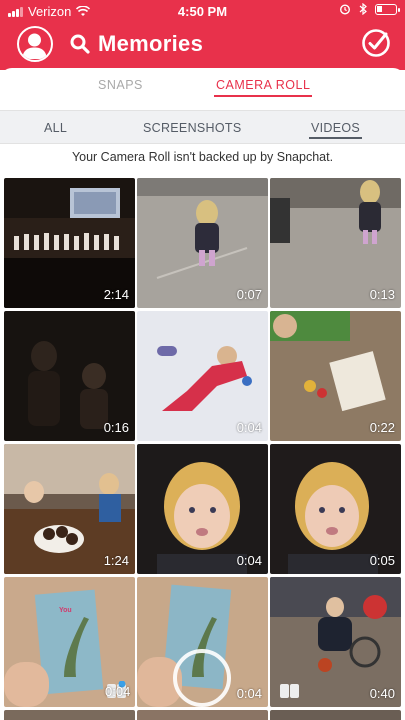 Image resolution: width=405 pixels, height=720 pixels. I want to click on page-title: Memories, so click(151, 43).